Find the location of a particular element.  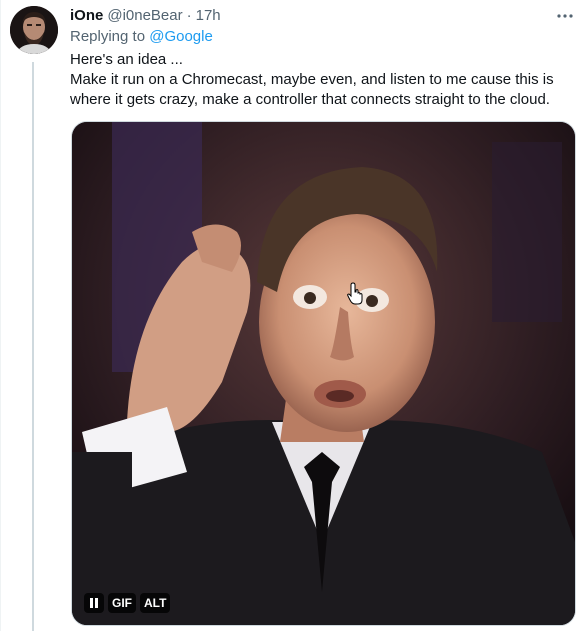

thread-connector-line is located at coordinates (33, 346).